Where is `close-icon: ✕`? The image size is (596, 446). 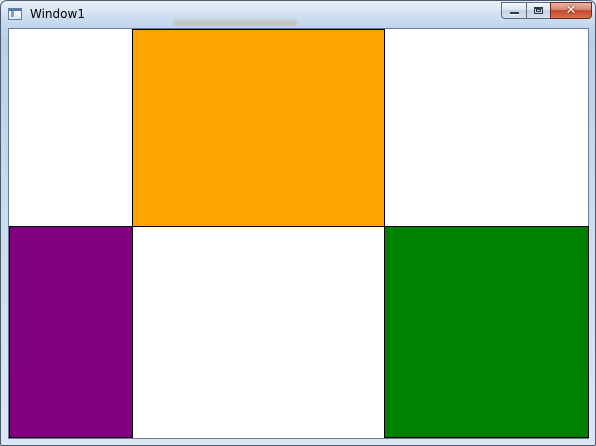 close-icon: ✕ is located at coordinates (571, 10).